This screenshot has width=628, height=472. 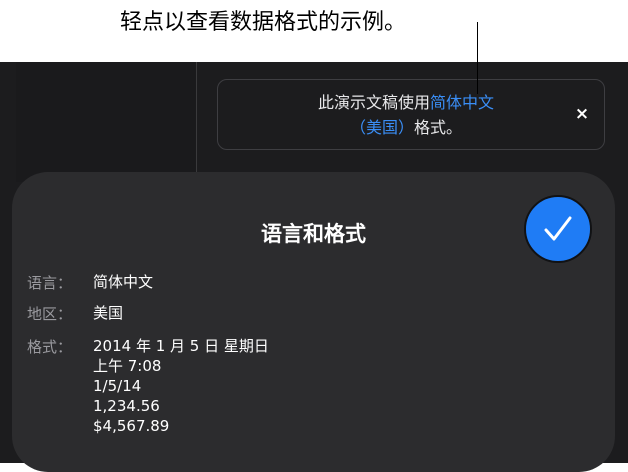 What do you see at coordinates (582, 114) in the screenshot?
I see `close-icon: ×` at bounding box center [582, 114].